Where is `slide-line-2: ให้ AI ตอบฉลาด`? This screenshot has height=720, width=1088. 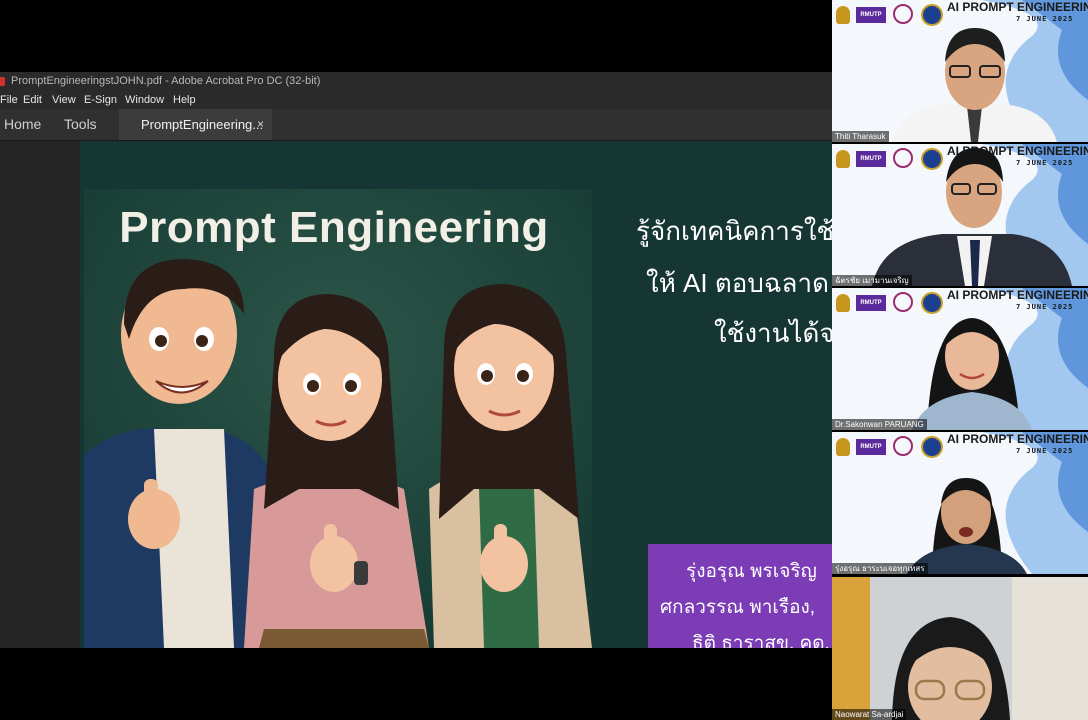
slide-line-2: ให้ AI ตอบฉลาด is located at coordinates (737, 283).